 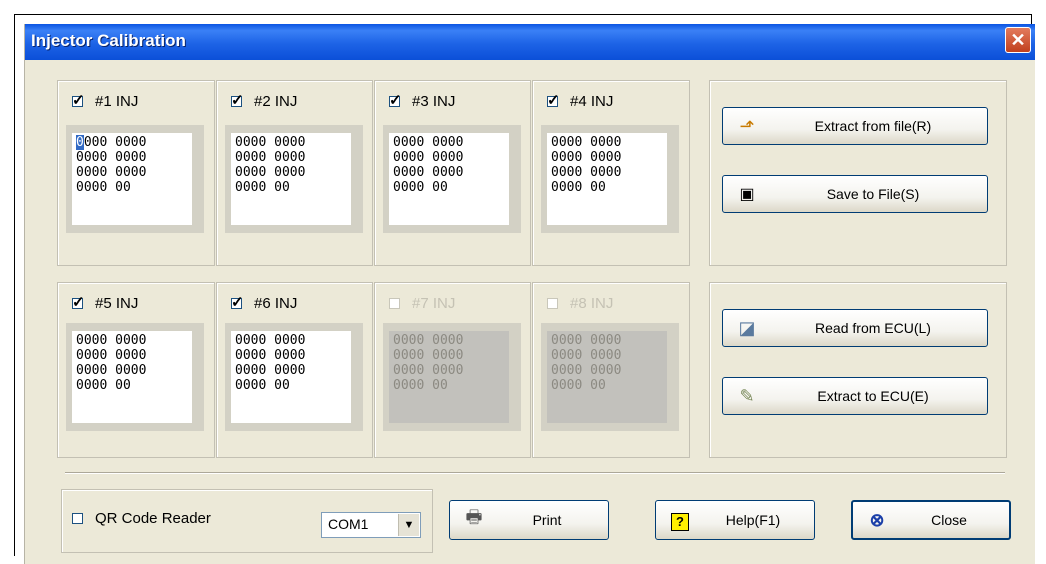 What do you see at coordinates (858, 173) in the screenshot?
I see `file-operations-group: ⬏ Extract from file(R) ▣ Save to File(S)` at bounding box center [858, 173].